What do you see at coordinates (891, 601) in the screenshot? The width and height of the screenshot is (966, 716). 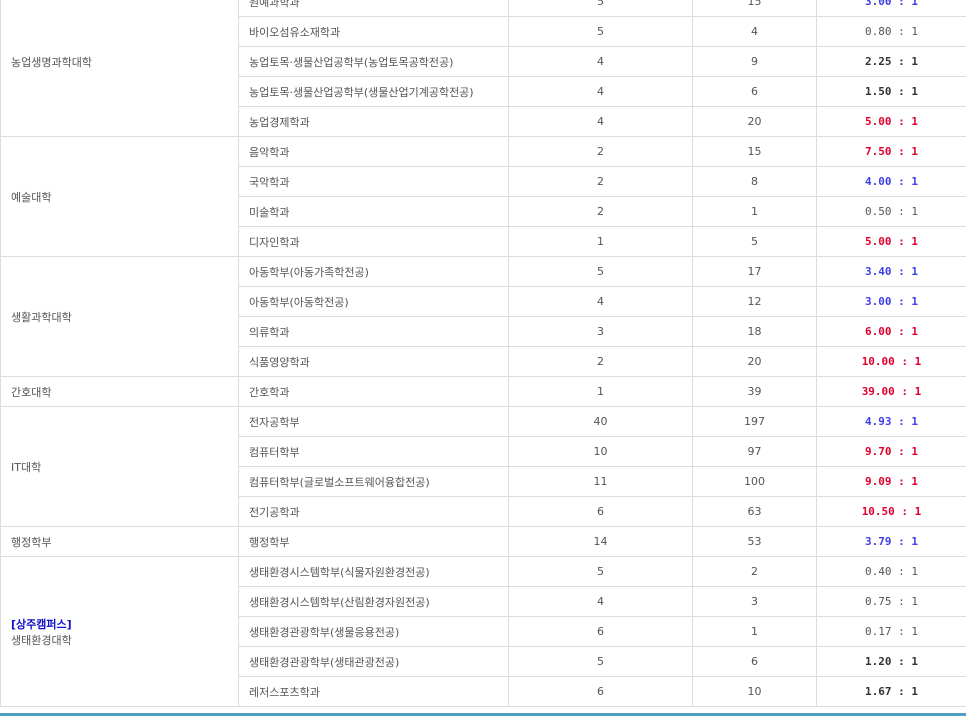 I see `competition-ratio: 0.75 : 1` at bounding box center [891, 601].